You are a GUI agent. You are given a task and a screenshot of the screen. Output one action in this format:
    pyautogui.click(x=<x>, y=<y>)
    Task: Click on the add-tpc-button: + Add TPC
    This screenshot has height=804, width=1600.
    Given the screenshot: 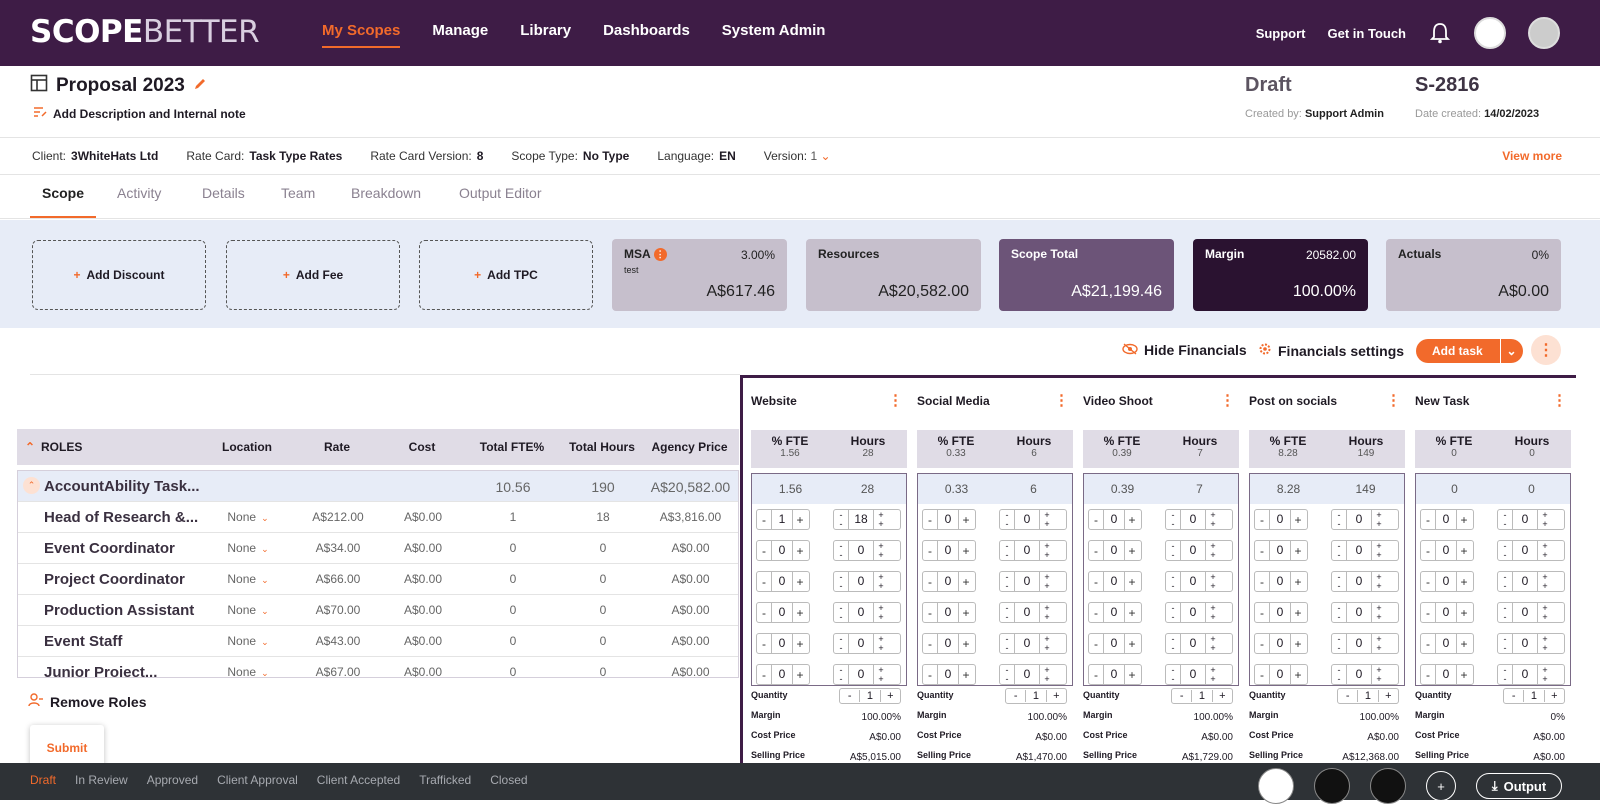 What is the action you would take?
    pyautogui.click(x=506, y=275)
    